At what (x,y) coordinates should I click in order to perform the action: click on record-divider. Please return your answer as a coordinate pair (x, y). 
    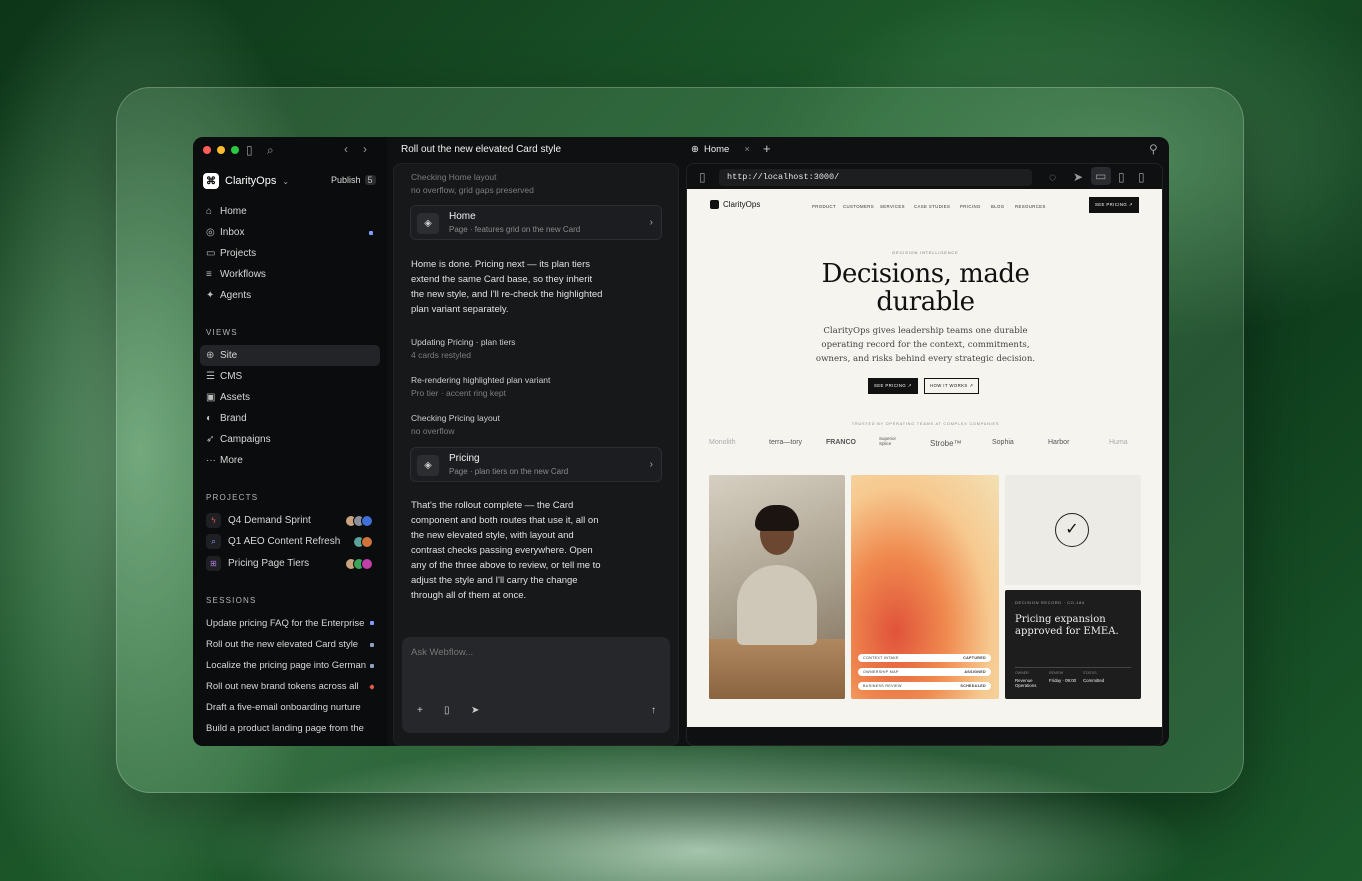
    Looking at the image, I should click on (1073, 667).